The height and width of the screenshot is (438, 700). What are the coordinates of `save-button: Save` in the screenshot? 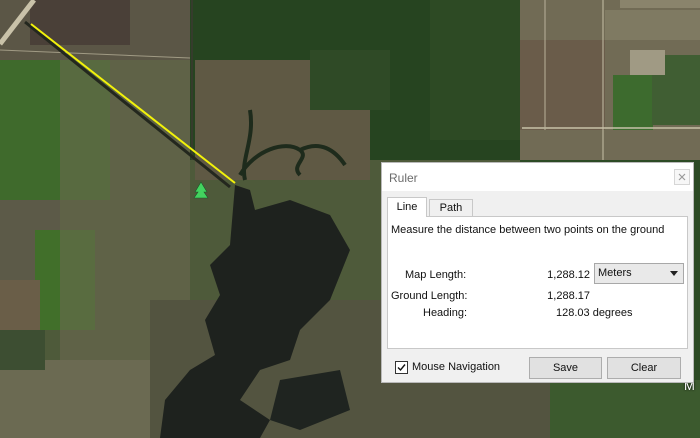 It's located at (565, 368).